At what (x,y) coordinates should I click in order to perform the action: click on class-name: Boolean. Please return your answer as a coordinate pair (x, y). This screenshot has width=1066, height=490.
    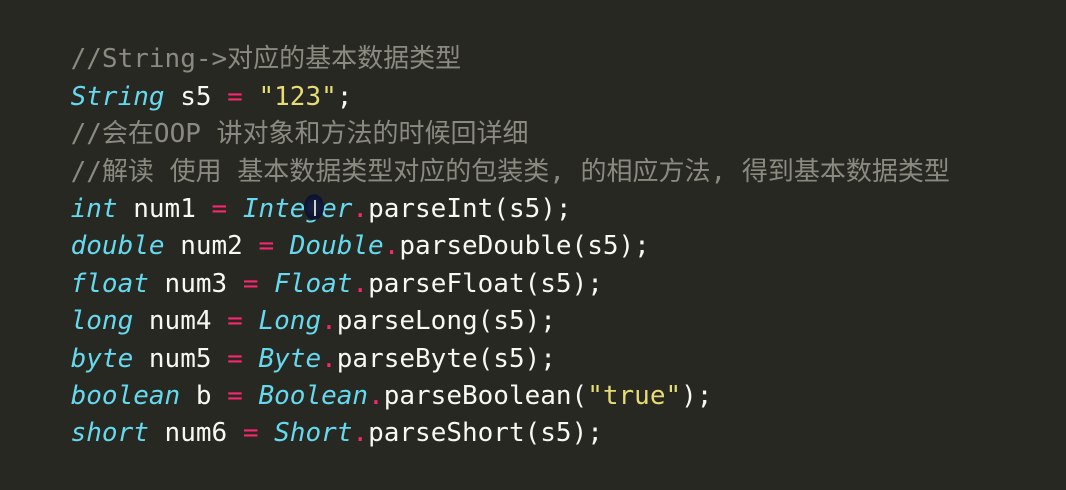
    Looking at the image, I should click on (313, 395).